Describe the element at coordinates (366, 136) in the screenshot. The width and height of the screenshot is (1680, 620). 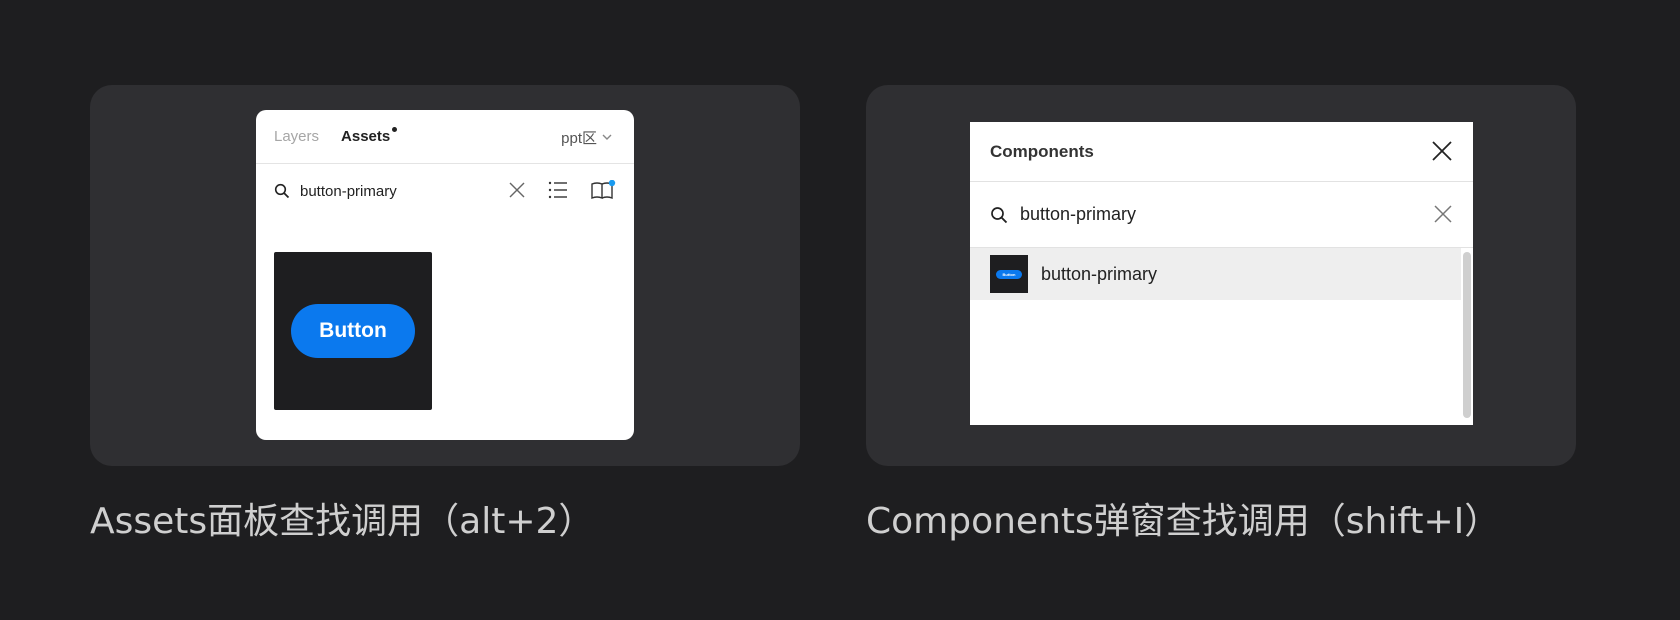
I see `tab-assets-label: Assets` at that location.